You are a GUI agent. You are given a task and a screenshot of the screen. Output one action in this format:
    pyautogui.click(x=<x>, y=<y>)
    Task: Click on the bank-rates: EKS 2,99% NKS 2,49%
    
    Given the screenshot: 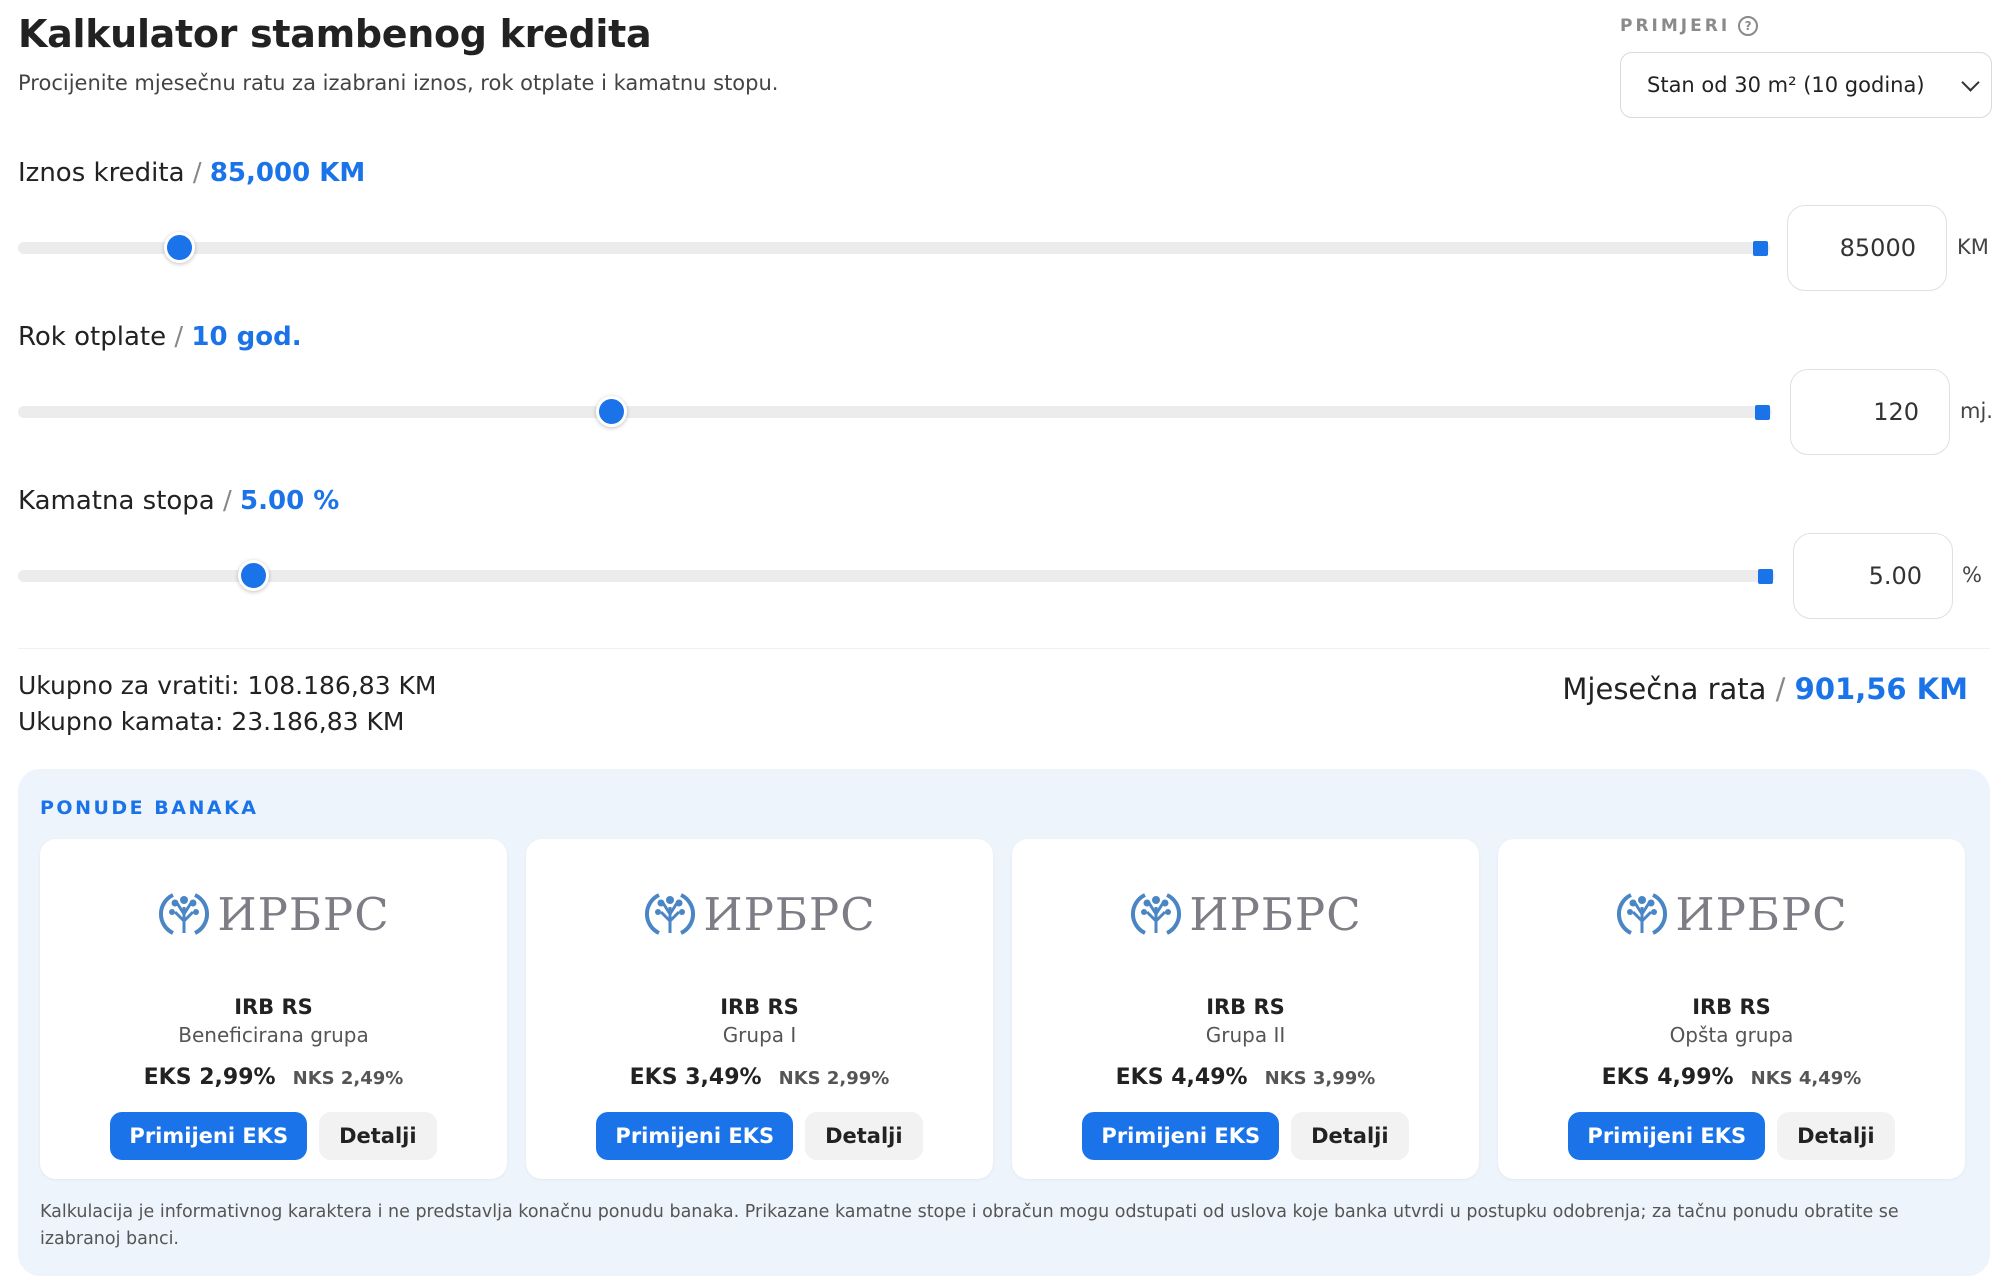 What is the action you would take?
    pyautogui.click(x=273, y=1077)
    